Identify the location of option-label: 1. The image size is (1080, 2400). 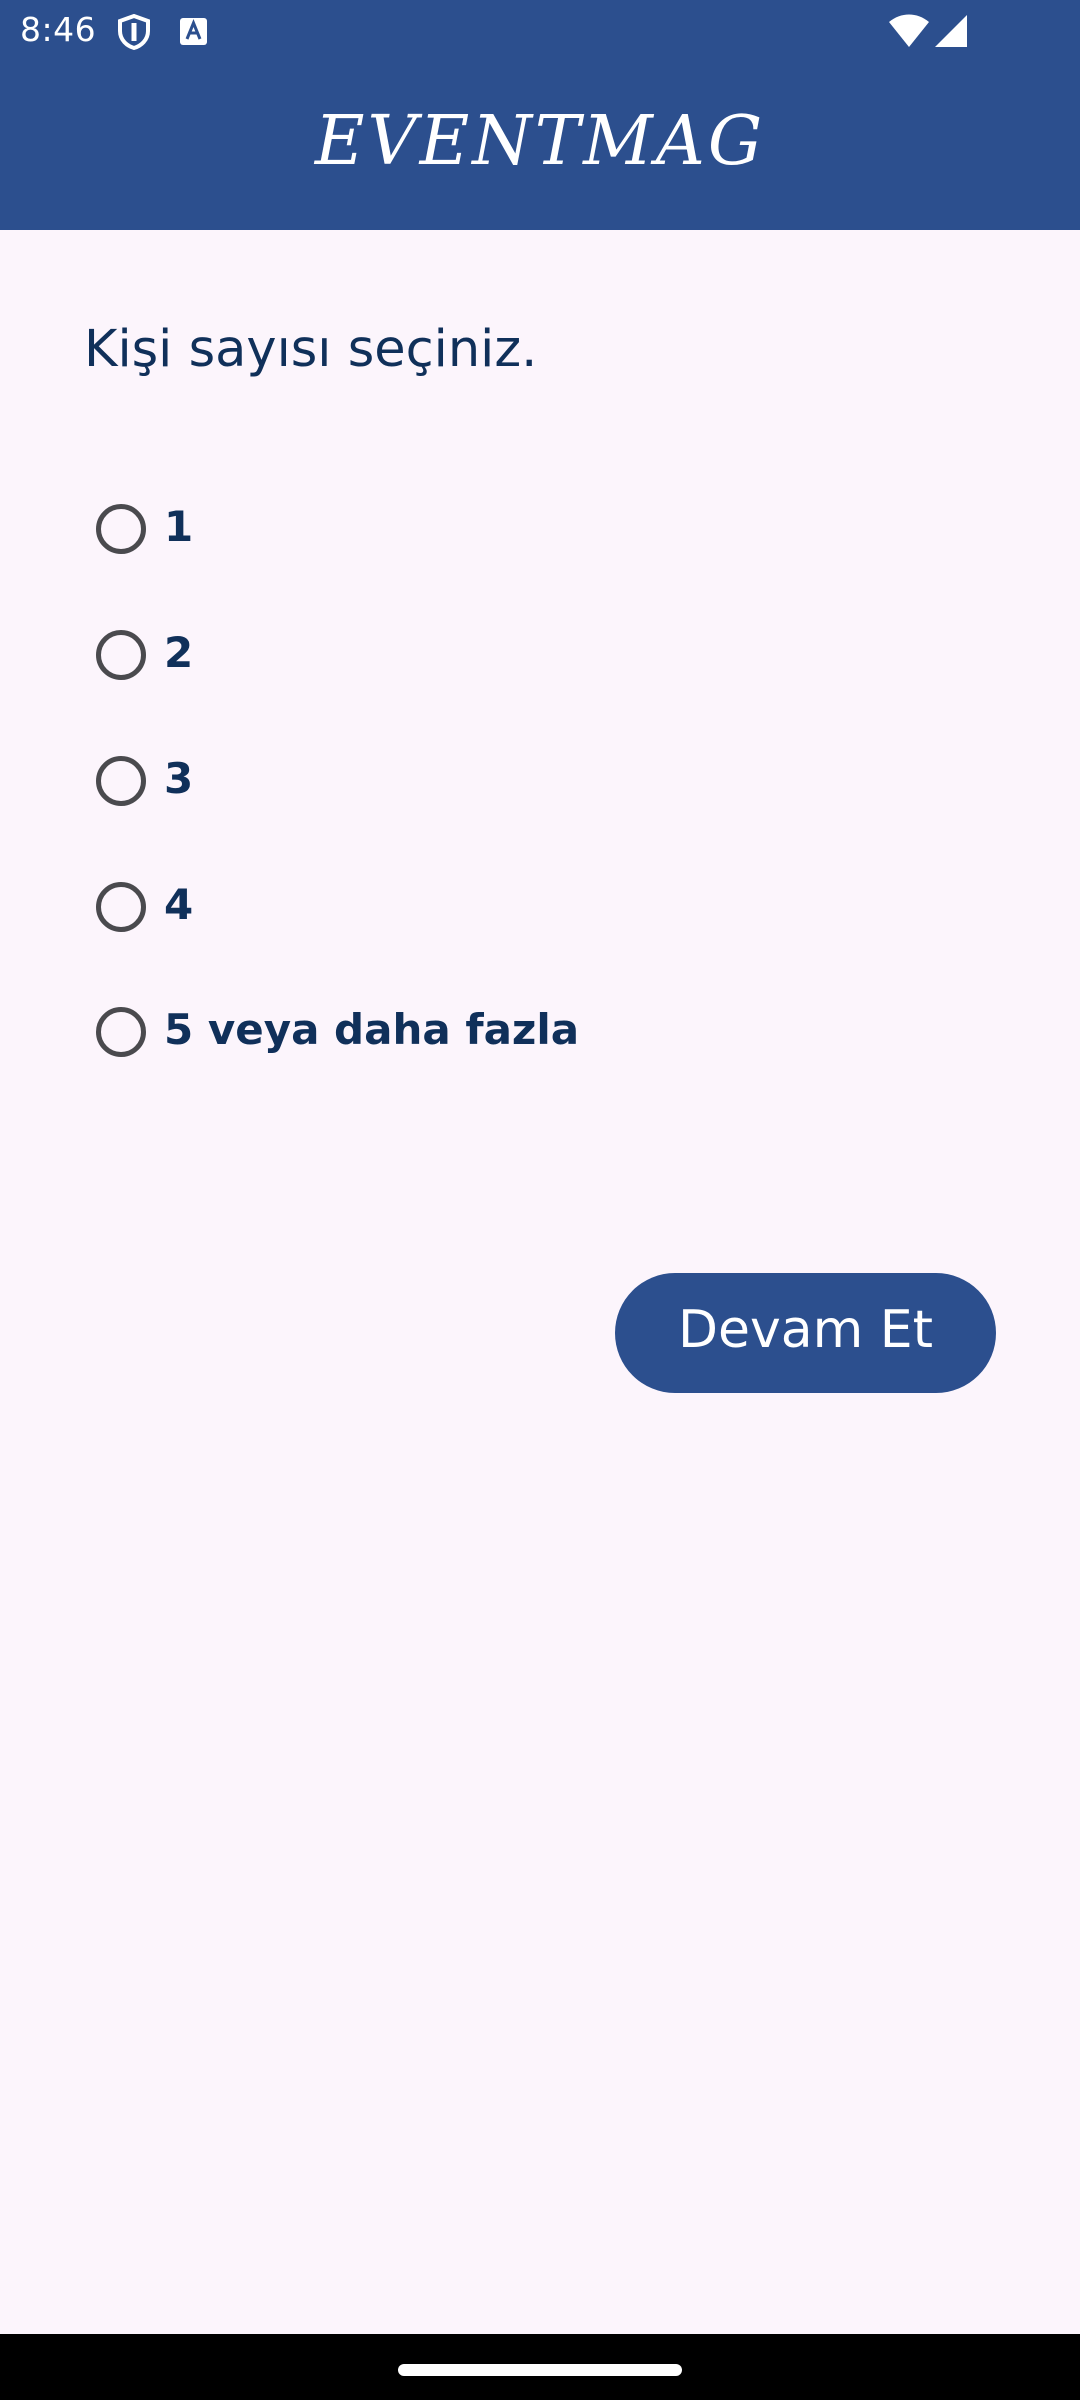
(179, 526).